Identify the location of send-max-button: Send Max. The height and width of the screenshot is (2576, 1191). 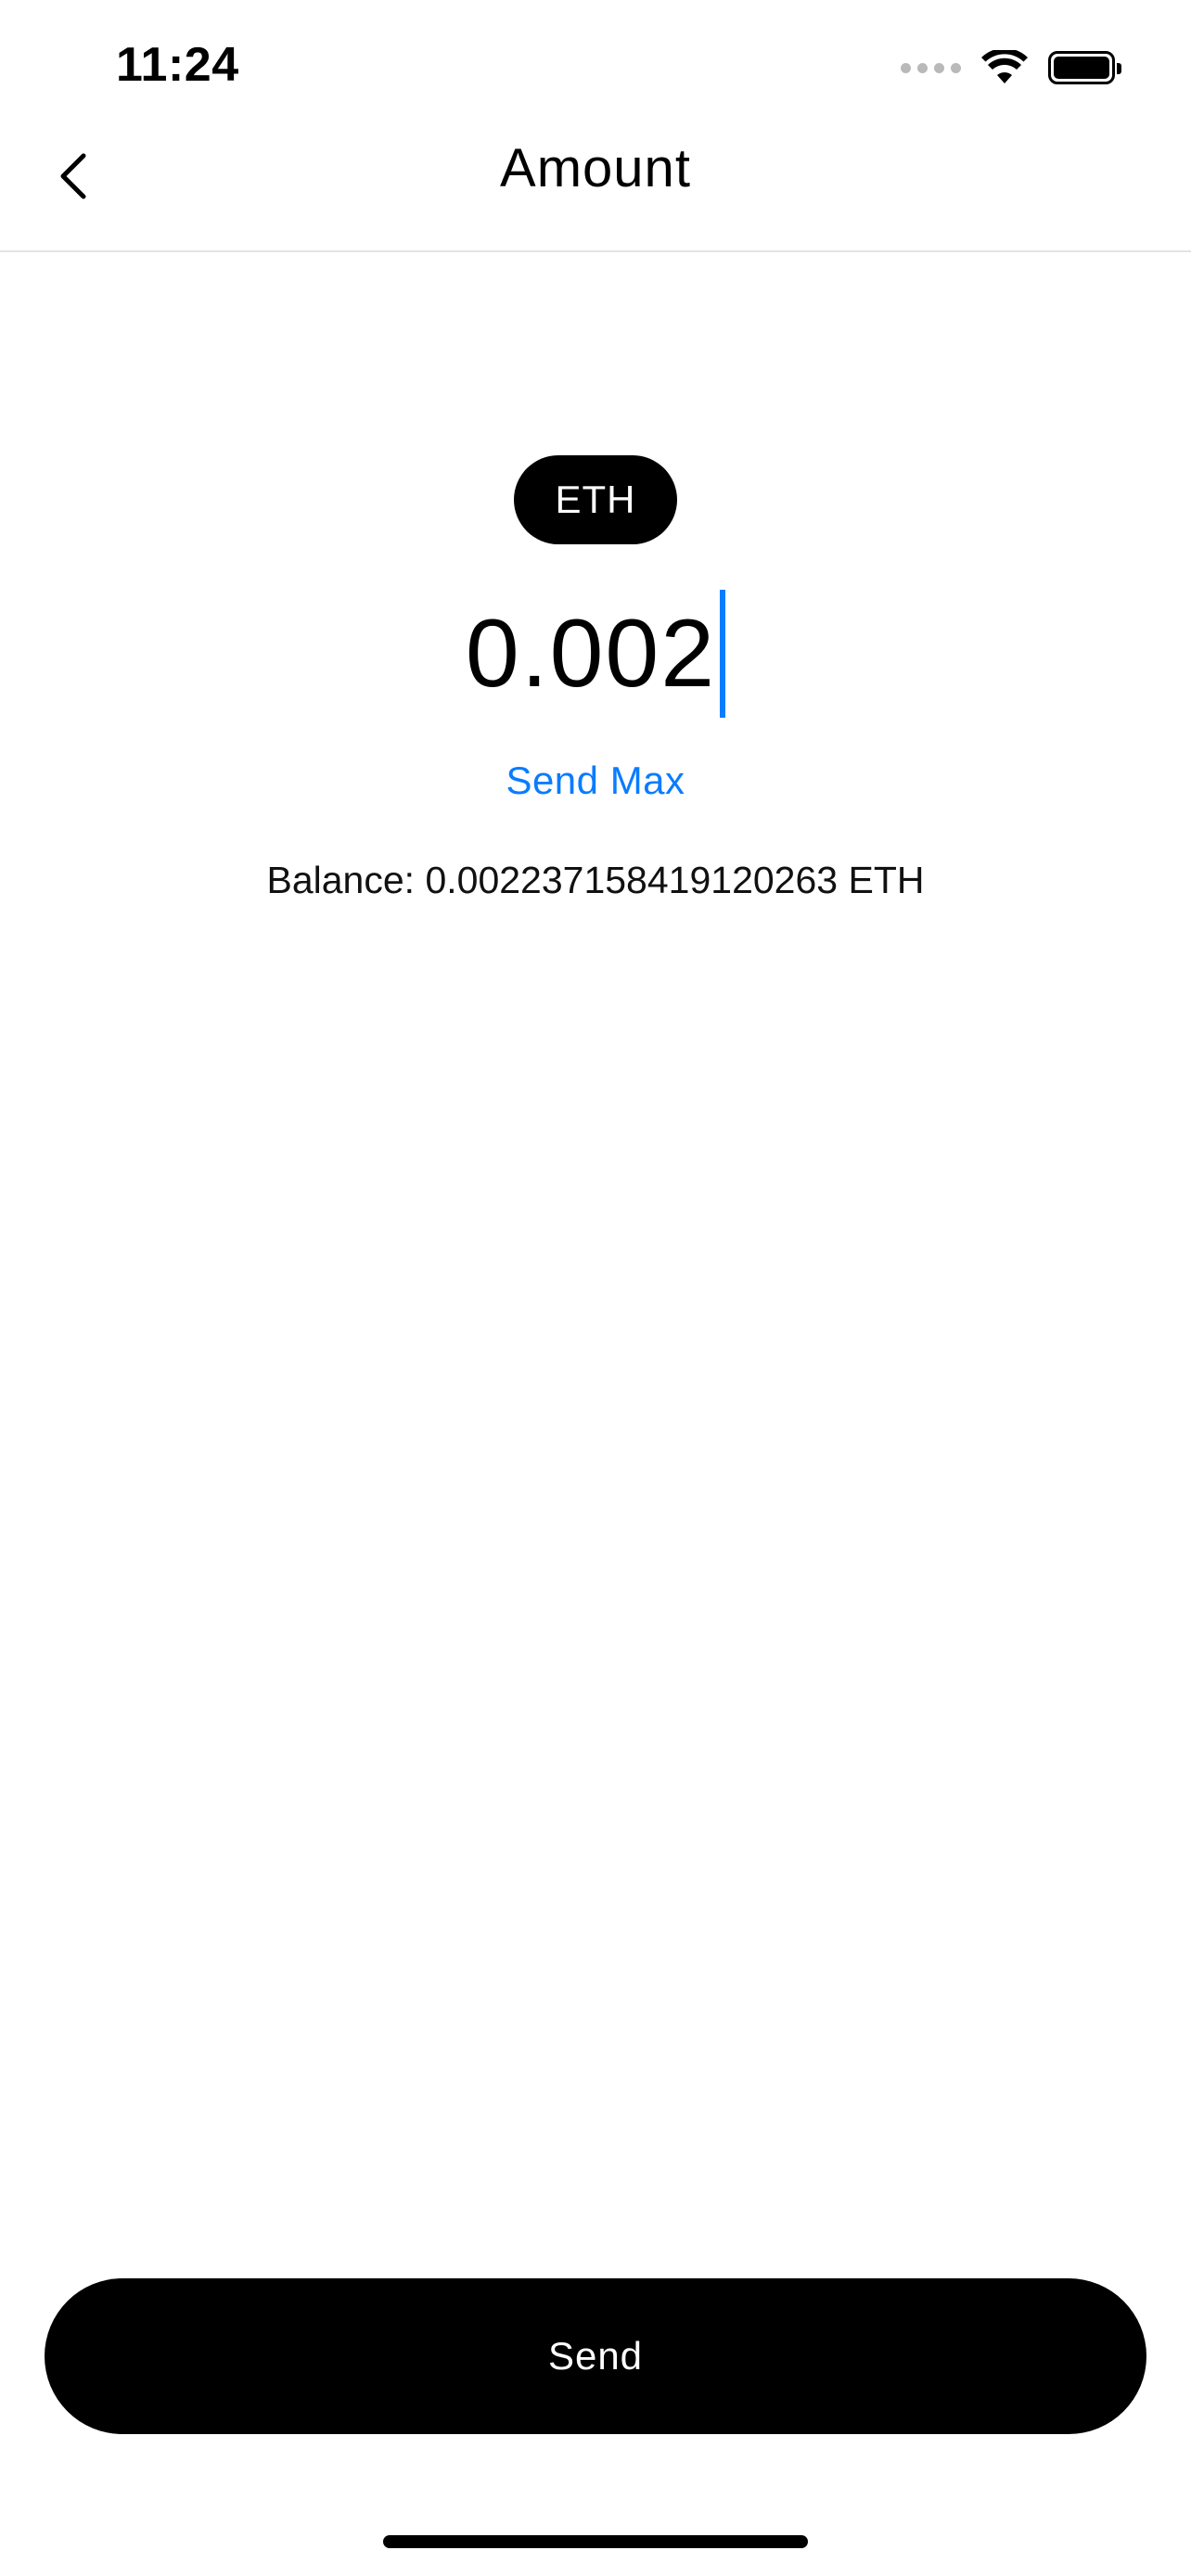
(595, 780).